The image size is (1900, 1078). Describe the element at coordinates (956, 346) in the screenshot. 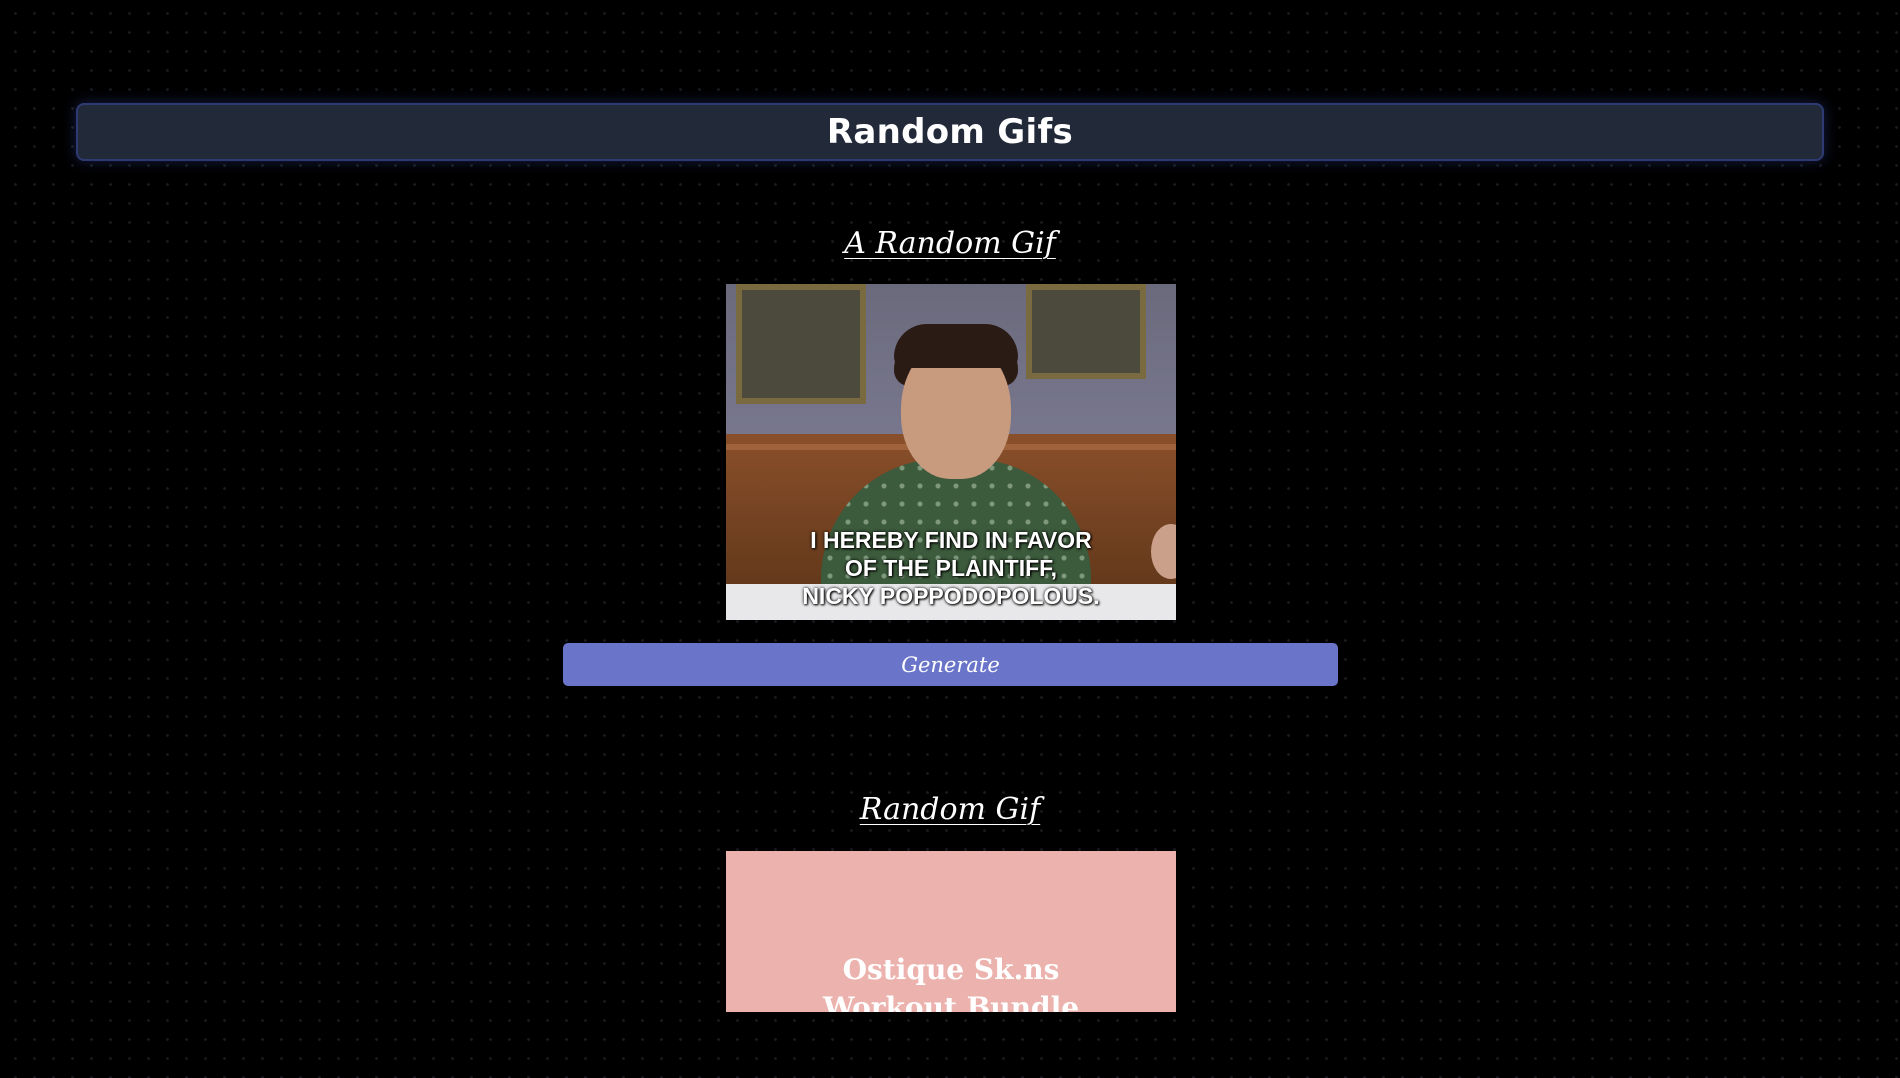

I see `gif-scene-person-fringe` at that location.